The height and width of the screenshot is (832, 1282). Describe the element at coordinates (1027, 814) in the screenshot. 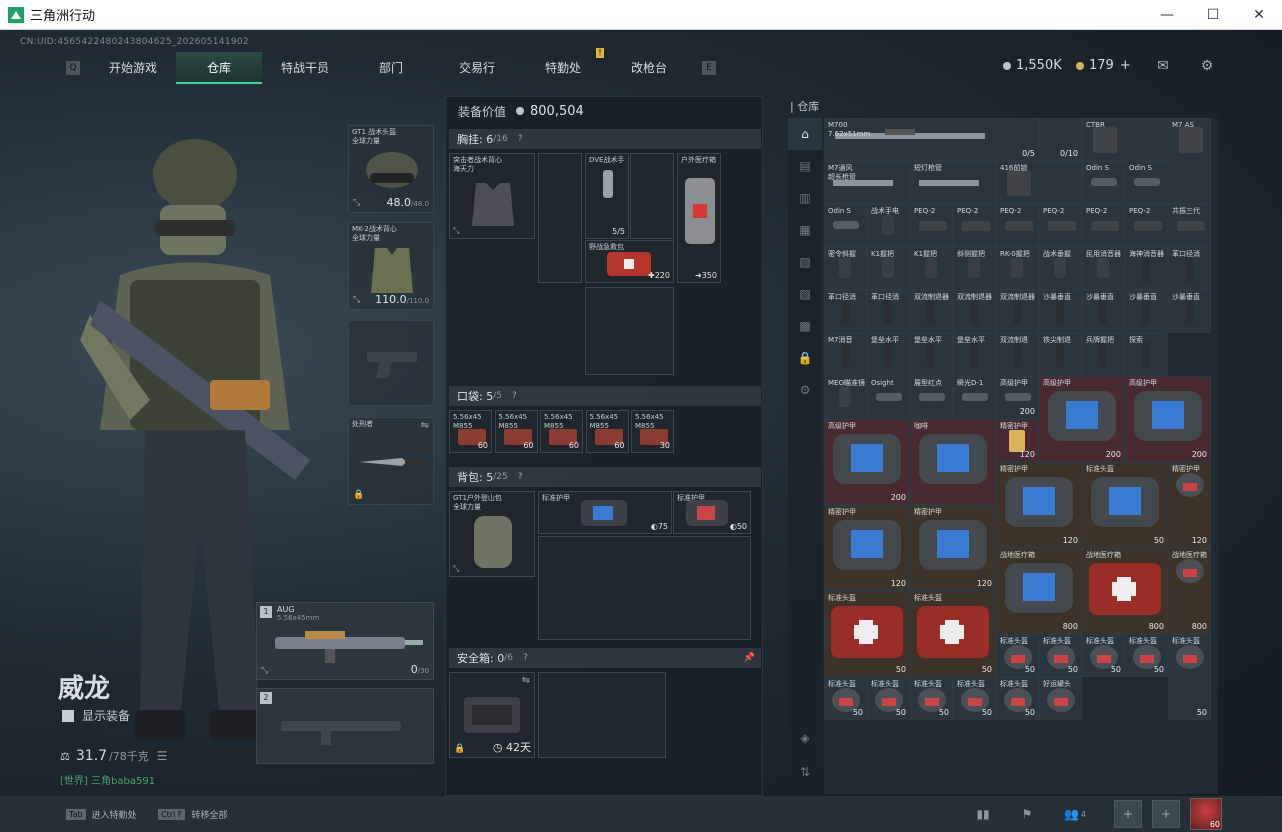

I see `flag-icon: ⚑` at that location.